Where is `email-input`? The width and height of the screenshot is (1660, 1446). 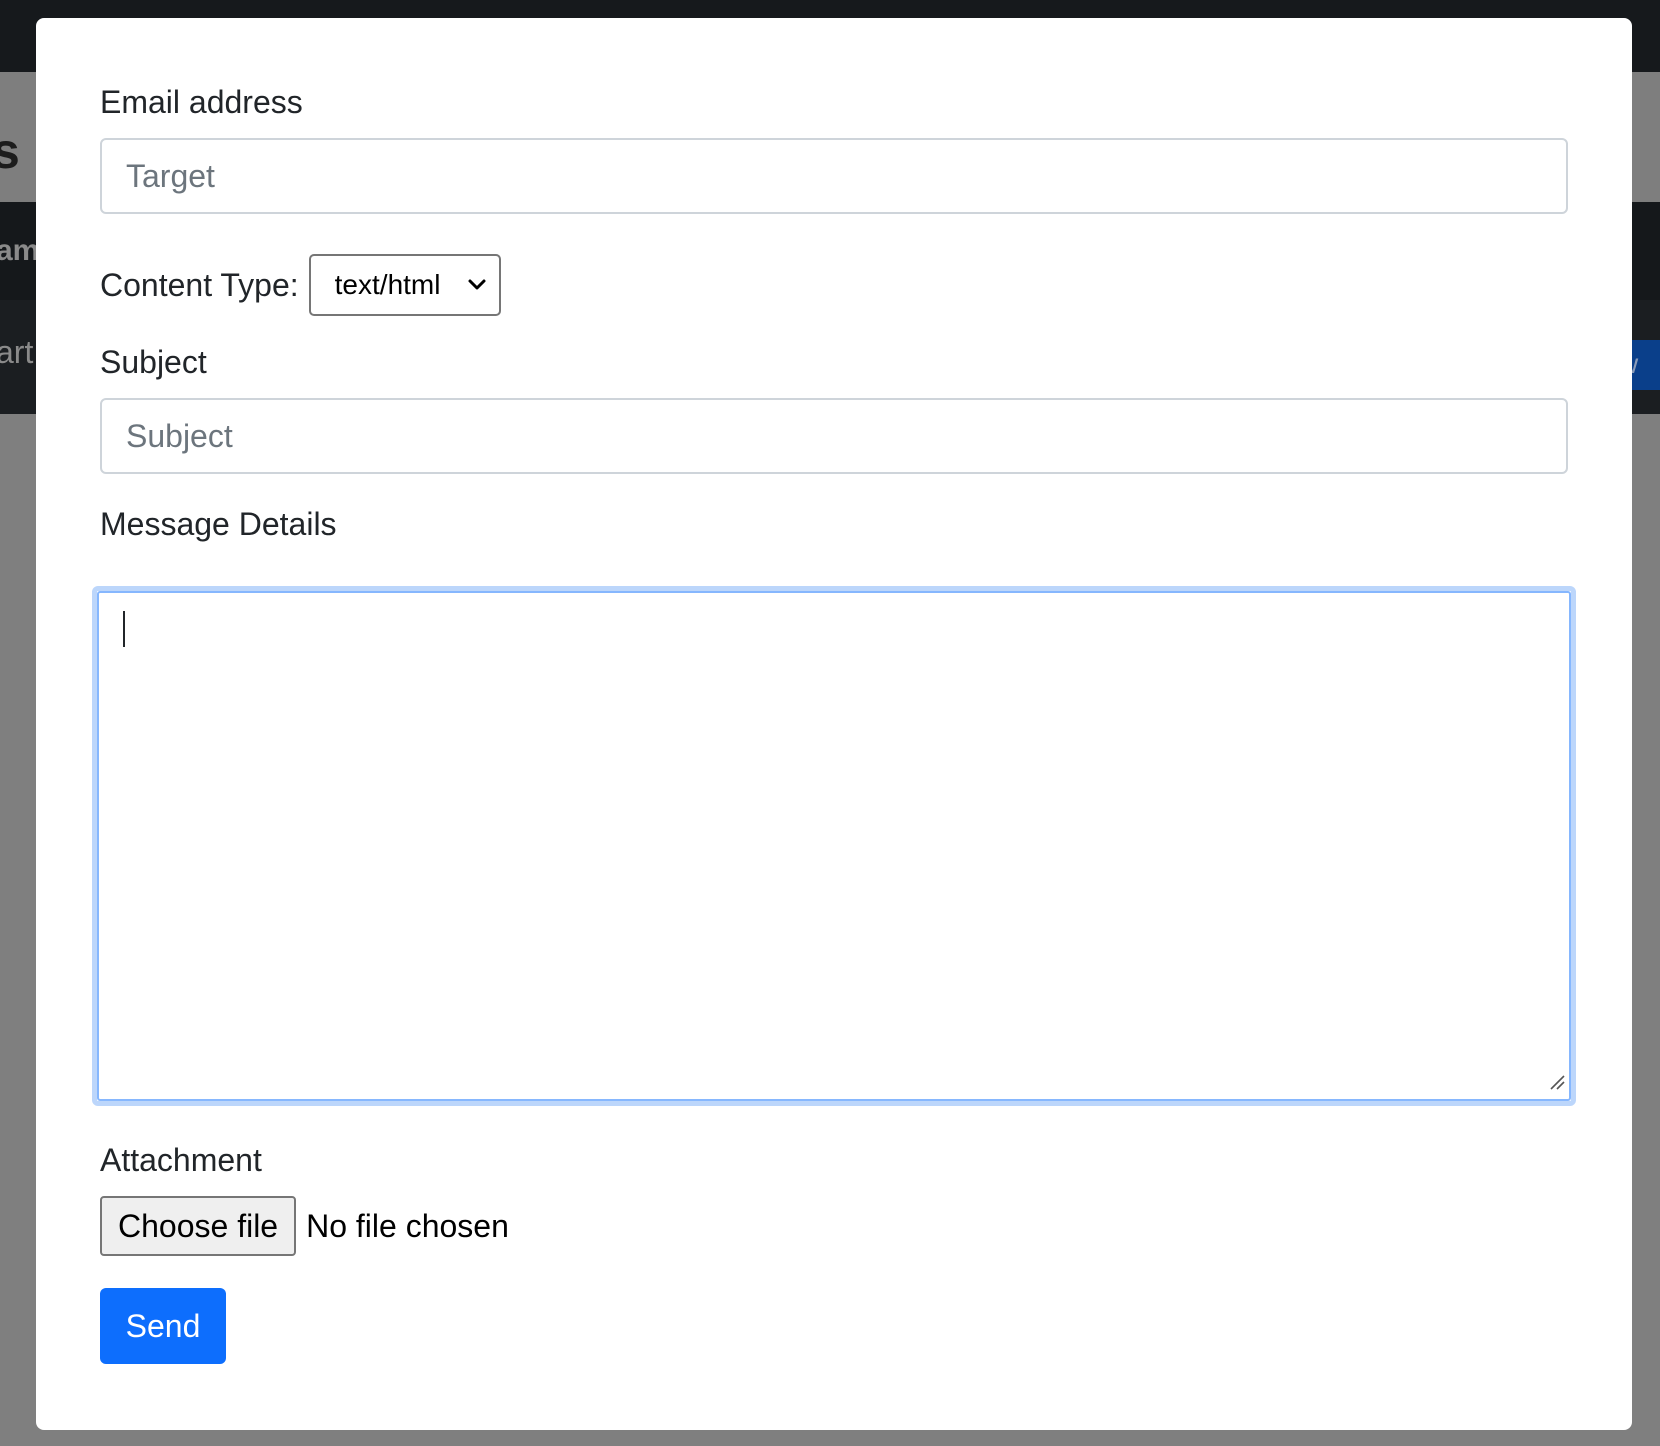 email-input is located at coordinates (834, 176).